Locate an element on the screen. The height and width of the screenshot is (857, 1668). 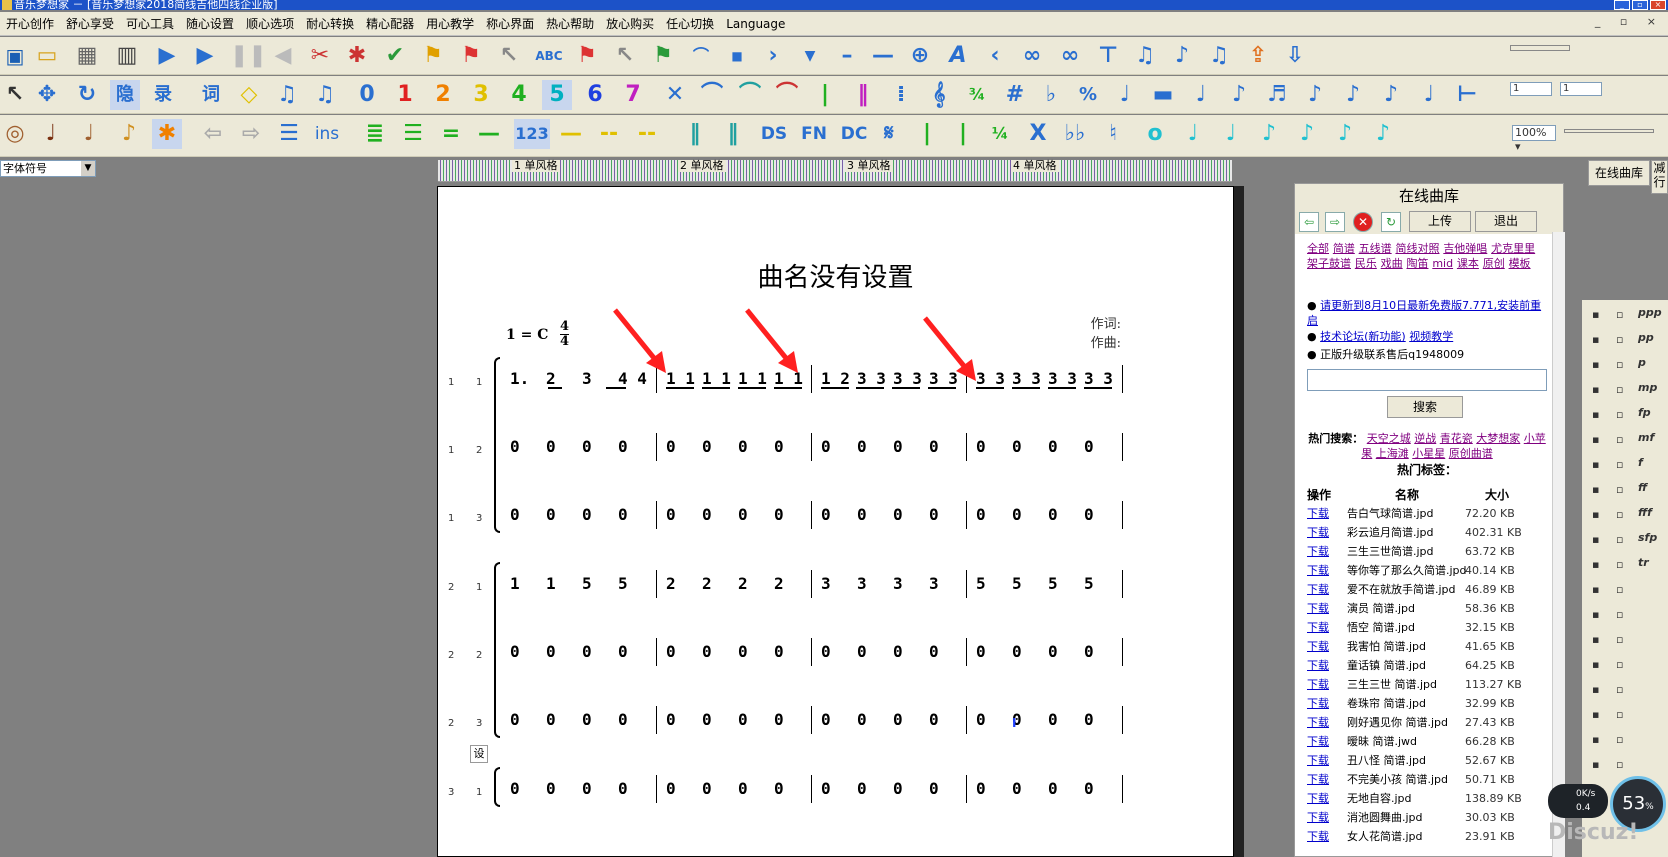
flag-icon: ⚑ is located at coordinates (587, 56).